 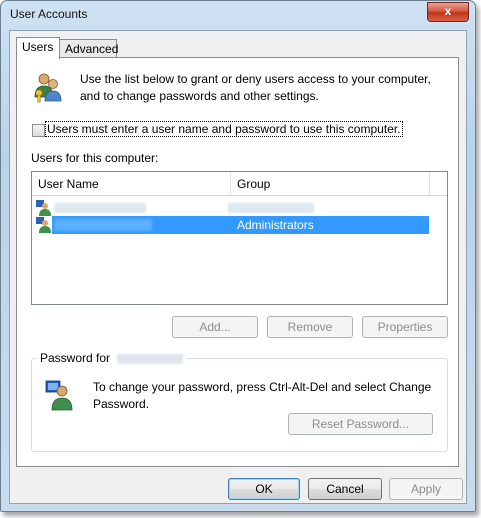 What do you see at coordinates (231, 225) in the screenshot?
I see `table-row-selected: Administrators` at bounding box center [231, 225].